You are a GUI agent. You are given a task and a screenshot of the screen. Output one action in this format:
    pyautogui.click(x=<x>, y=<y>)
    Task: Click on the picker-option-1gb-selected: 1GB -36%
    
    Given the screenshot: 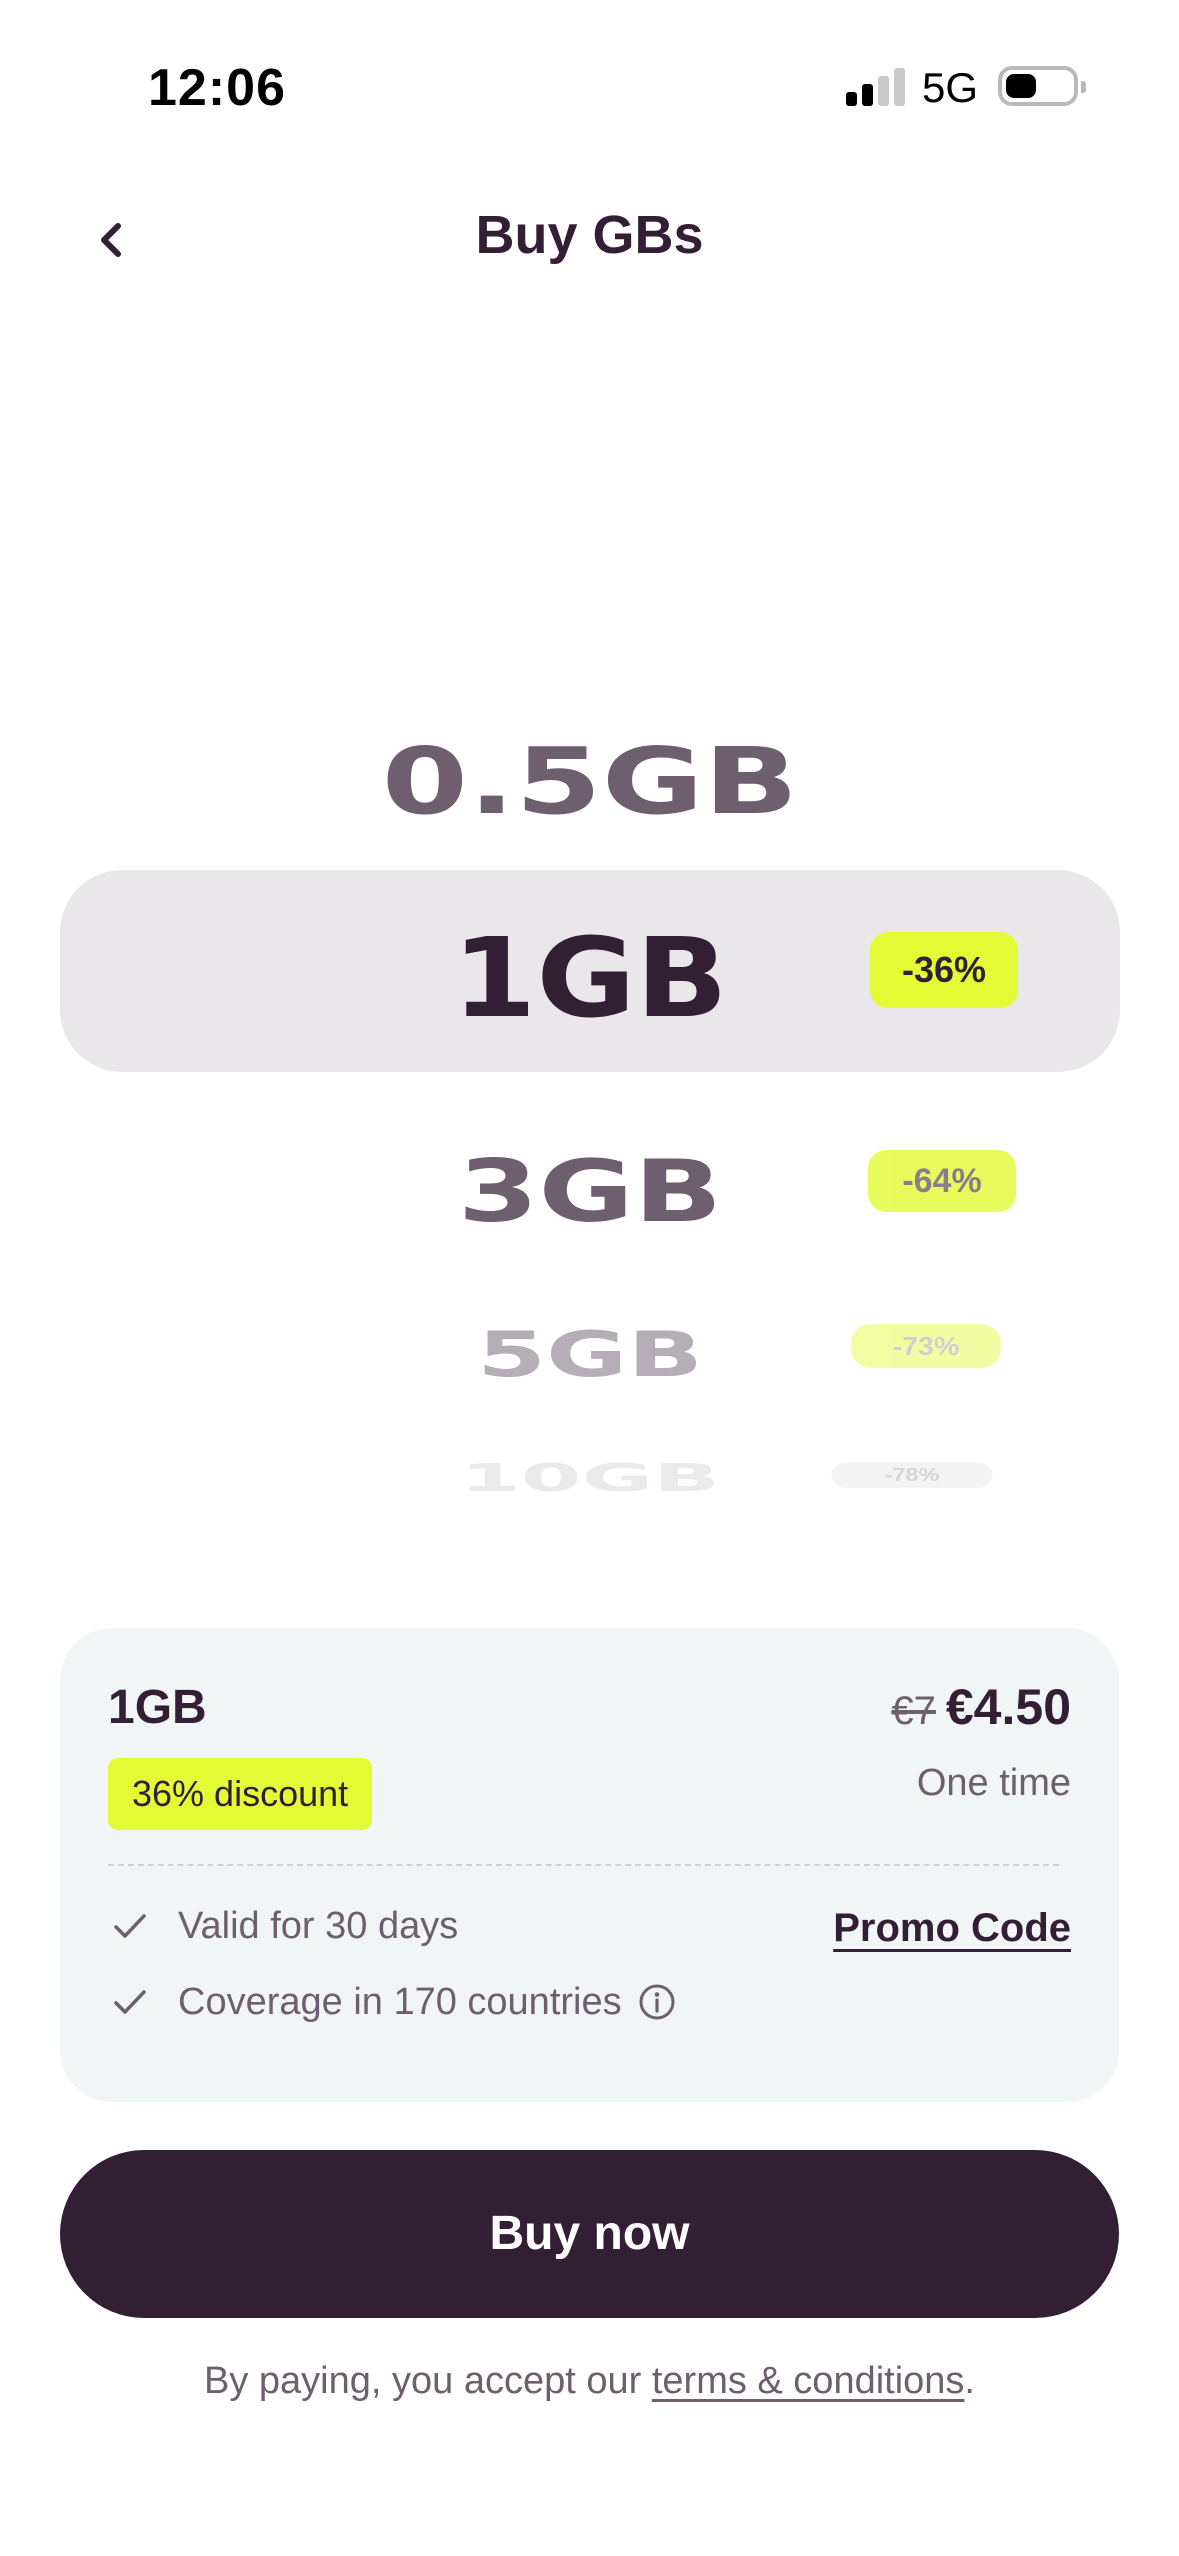 What is the action you would take?
    pyautogui.click(x=590, y=971)
    